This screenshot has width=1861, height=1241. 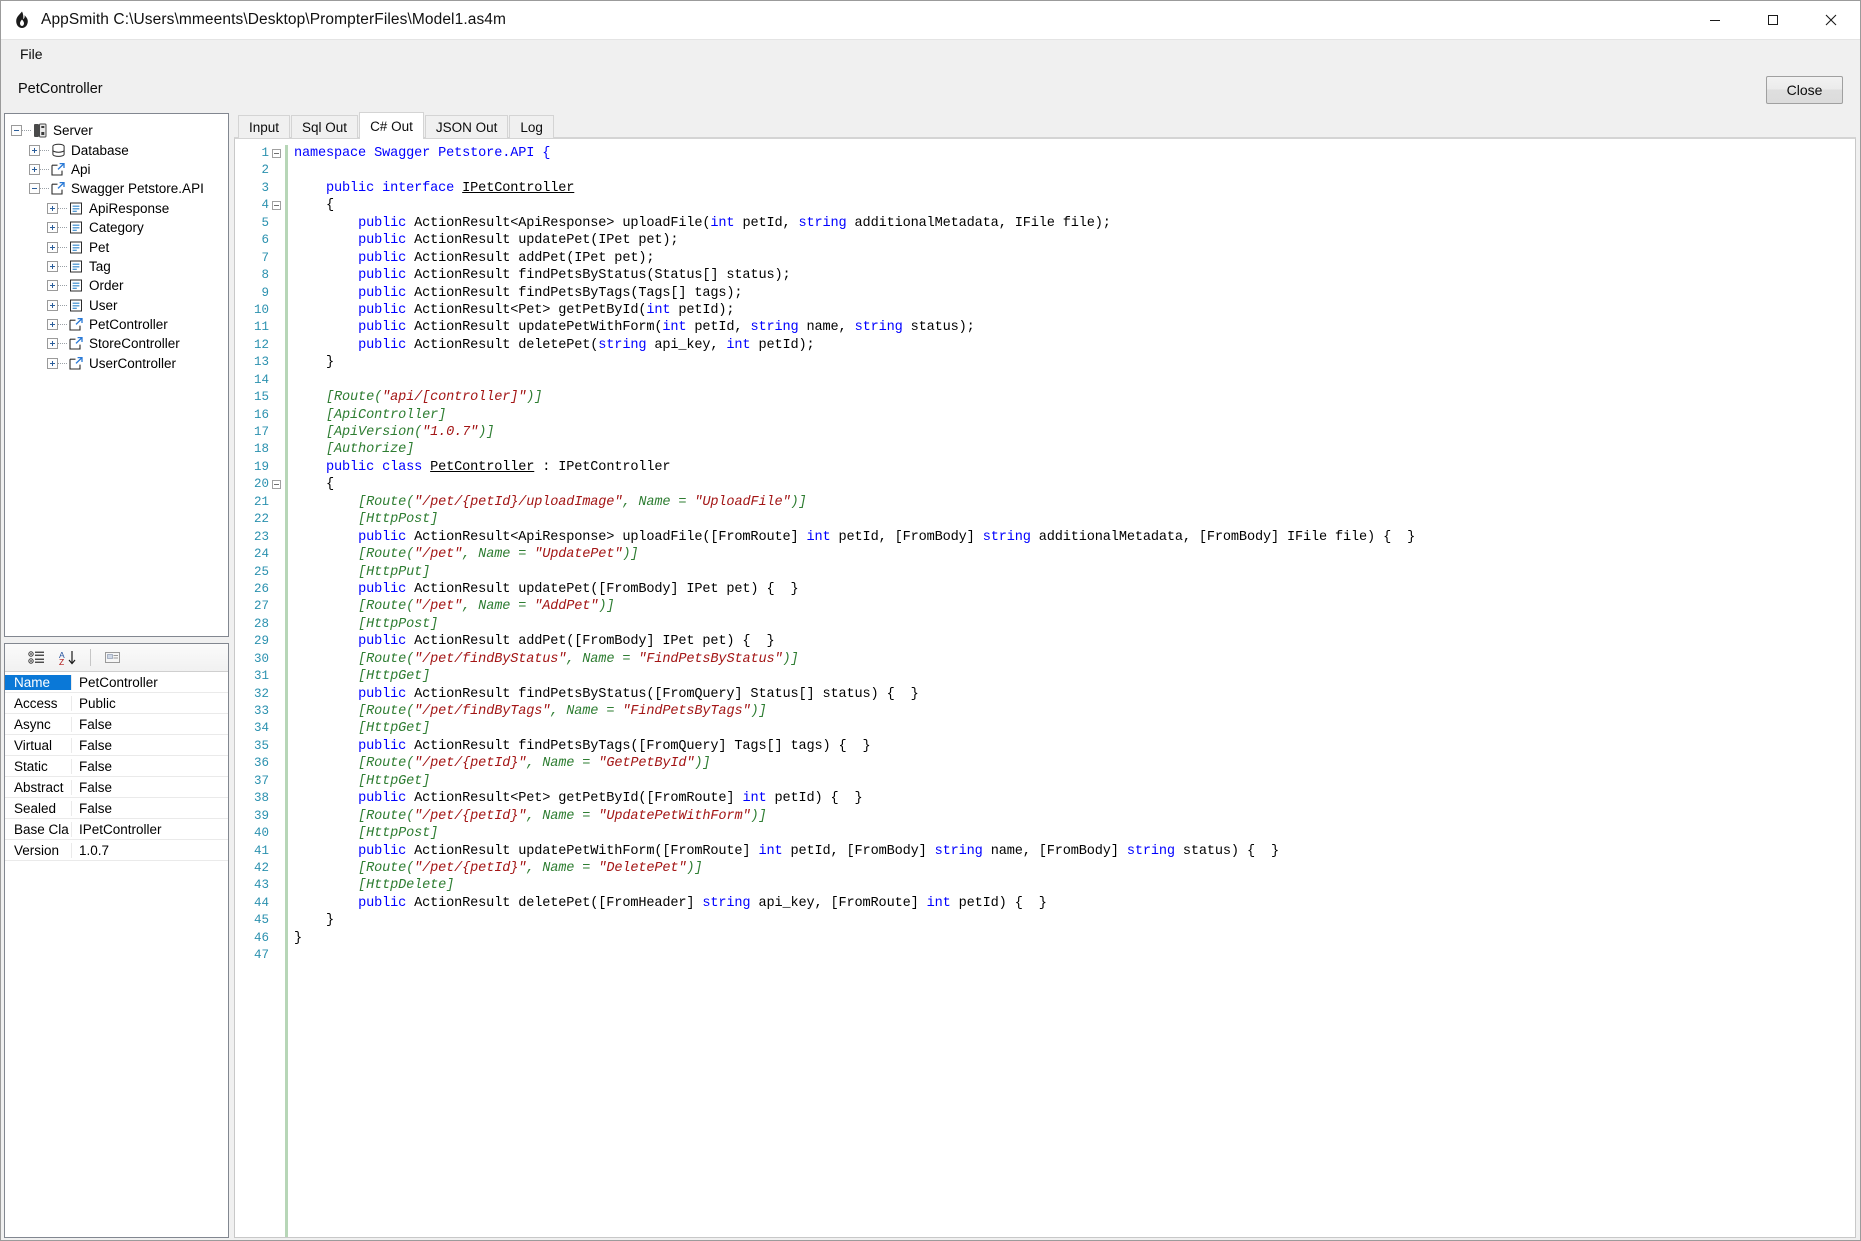 What do you see at coordinates (1715, 19) in the screenshot?
I see `minimize-button` at bounding box center [1715, 19].